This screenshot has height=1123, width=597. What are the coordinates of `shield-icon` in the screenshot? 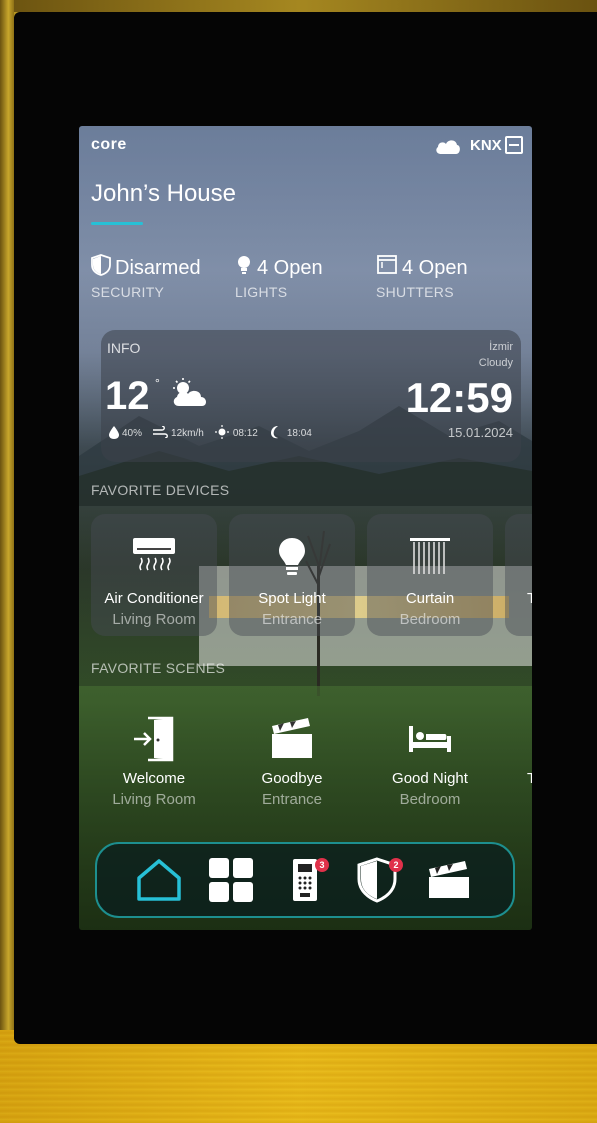 It's located at (101, 268).